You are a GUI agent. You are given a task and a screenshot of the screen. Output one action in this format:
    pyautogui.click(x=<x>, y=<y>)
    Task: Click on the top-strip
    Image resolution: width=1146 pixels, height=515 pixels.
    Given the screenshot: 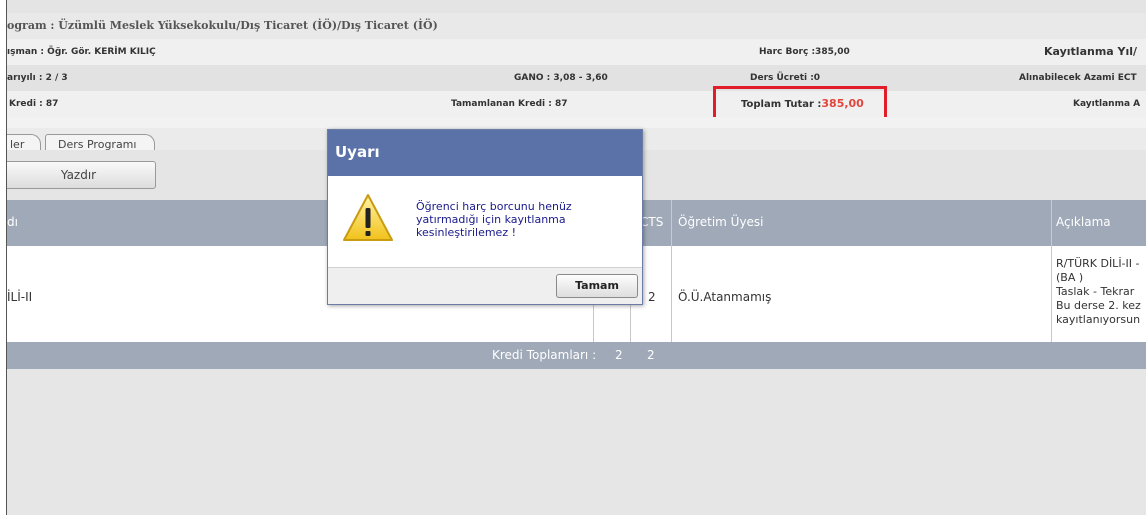 What is the action you would take?
    pyautogui.click(x=576, y=6)
    